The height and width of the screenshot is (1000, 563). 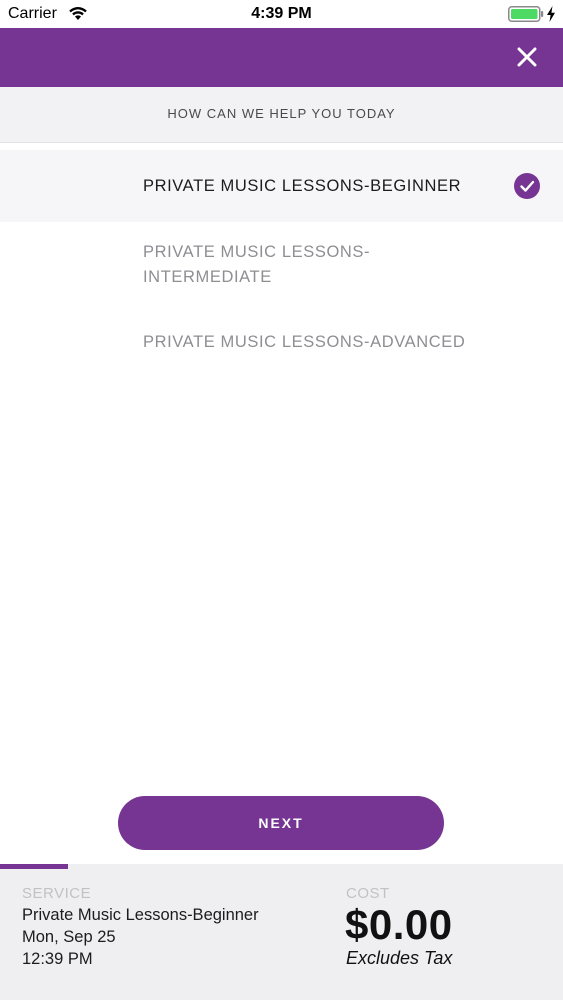 I want to click on checkmark-icon, so click(x=527, y=186).